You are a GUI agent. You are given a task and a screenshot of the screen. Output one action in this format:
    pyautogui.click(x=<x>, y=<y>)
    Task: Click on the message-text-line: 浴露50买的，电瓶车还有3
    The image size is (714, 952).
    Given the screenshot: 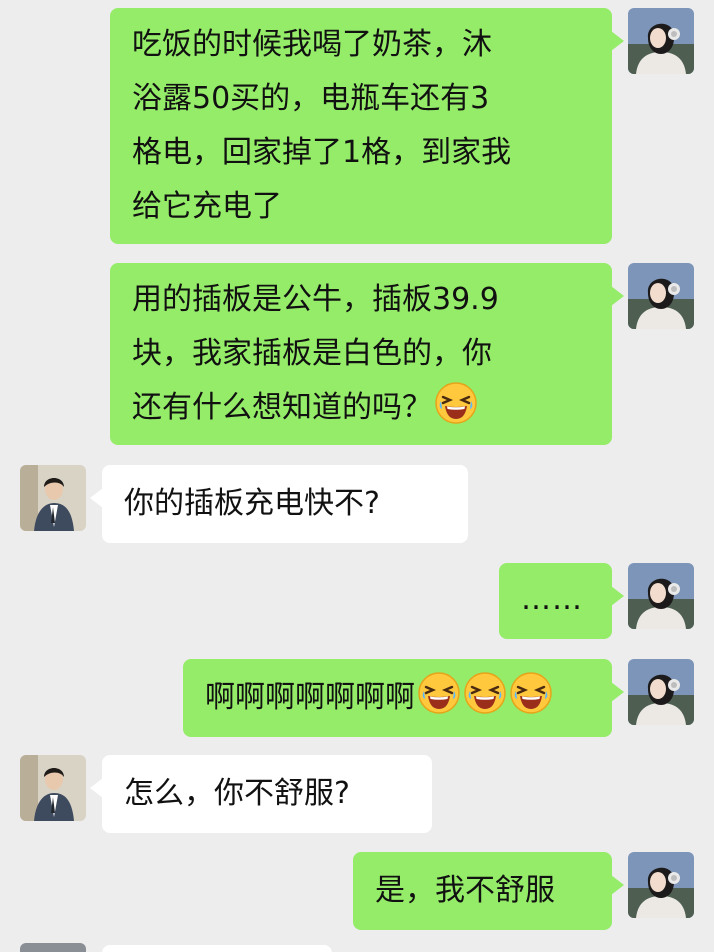 What is the action you would take?
    pyautogui.click(x=311, y=98)
    